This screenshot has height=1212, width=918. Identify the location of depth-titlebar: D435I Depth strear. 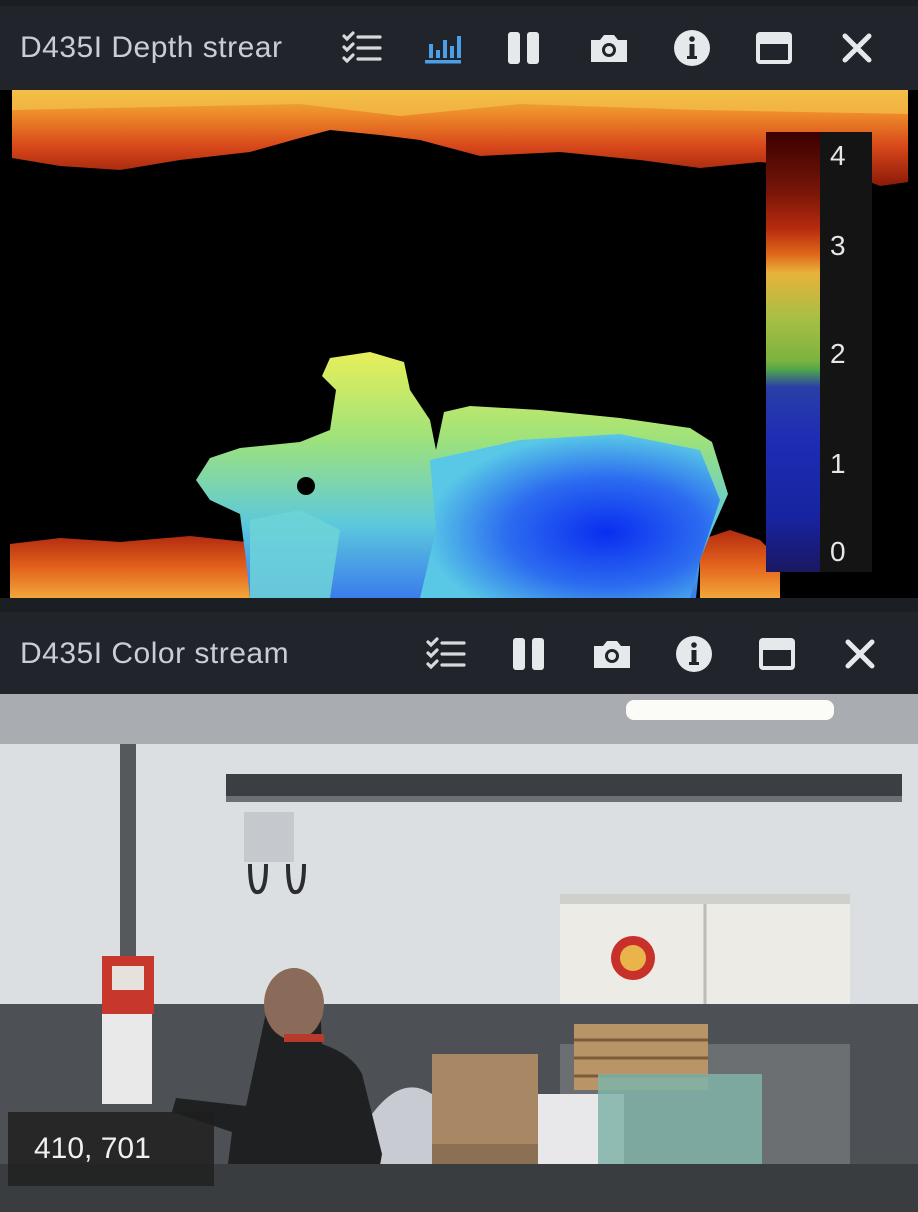
(459, 48).